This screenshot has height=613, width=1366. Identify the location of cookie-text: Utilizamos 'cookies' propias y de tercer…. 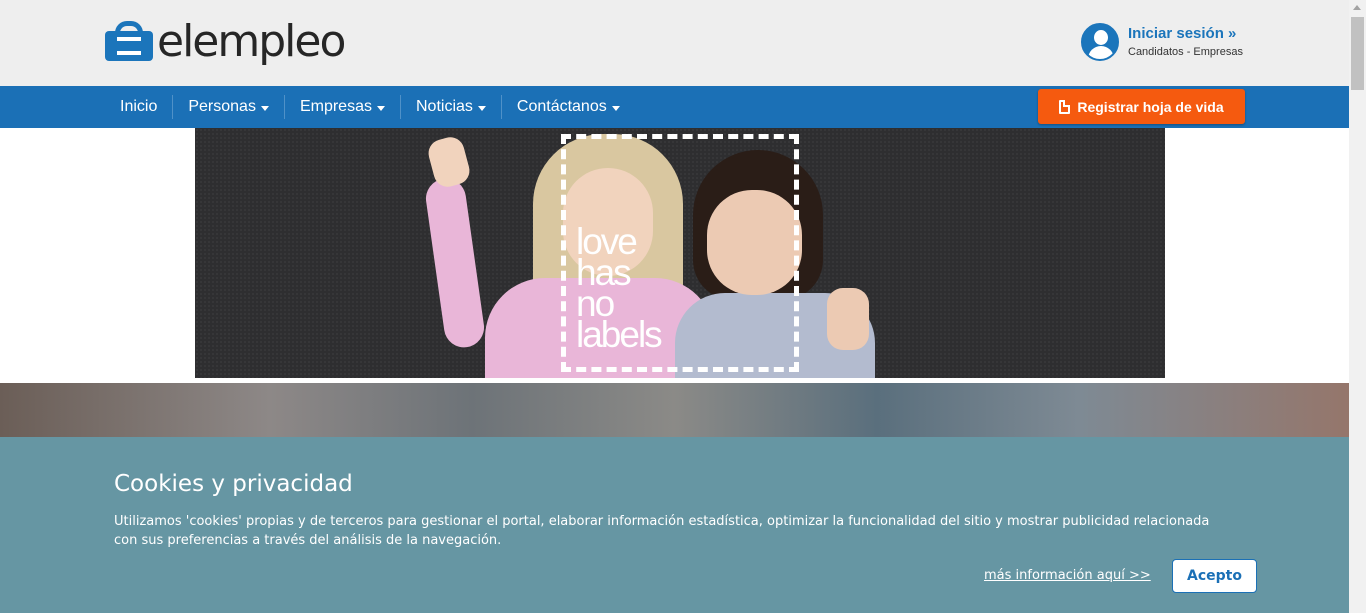
(662, 531).